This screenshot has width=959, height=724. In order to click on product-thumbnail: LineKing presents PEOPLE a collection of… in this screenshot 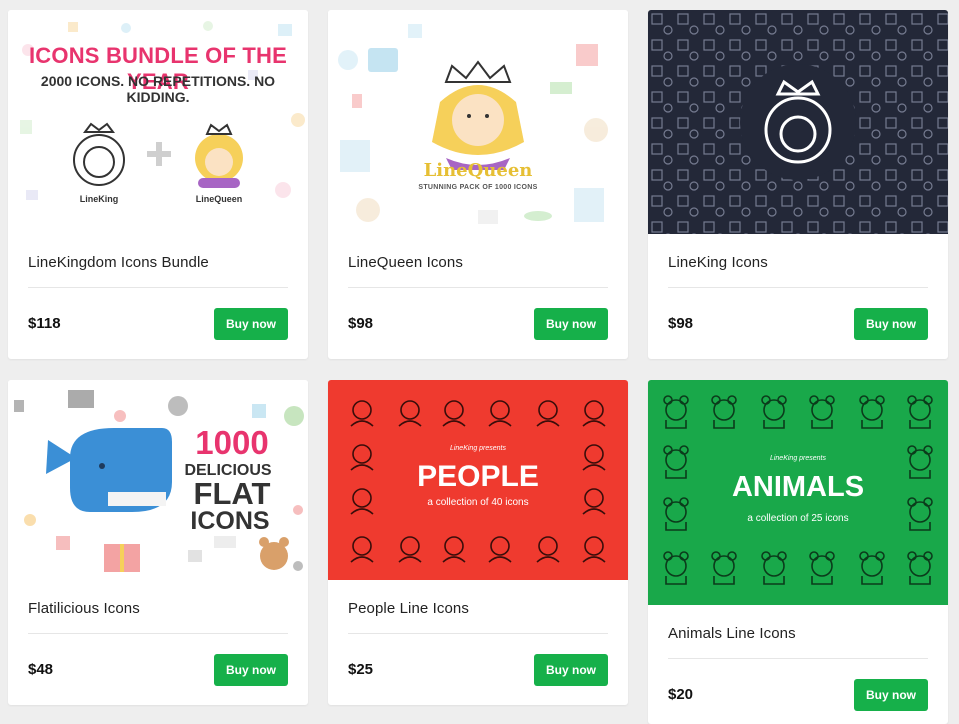, I will do `click(478, 480)`.